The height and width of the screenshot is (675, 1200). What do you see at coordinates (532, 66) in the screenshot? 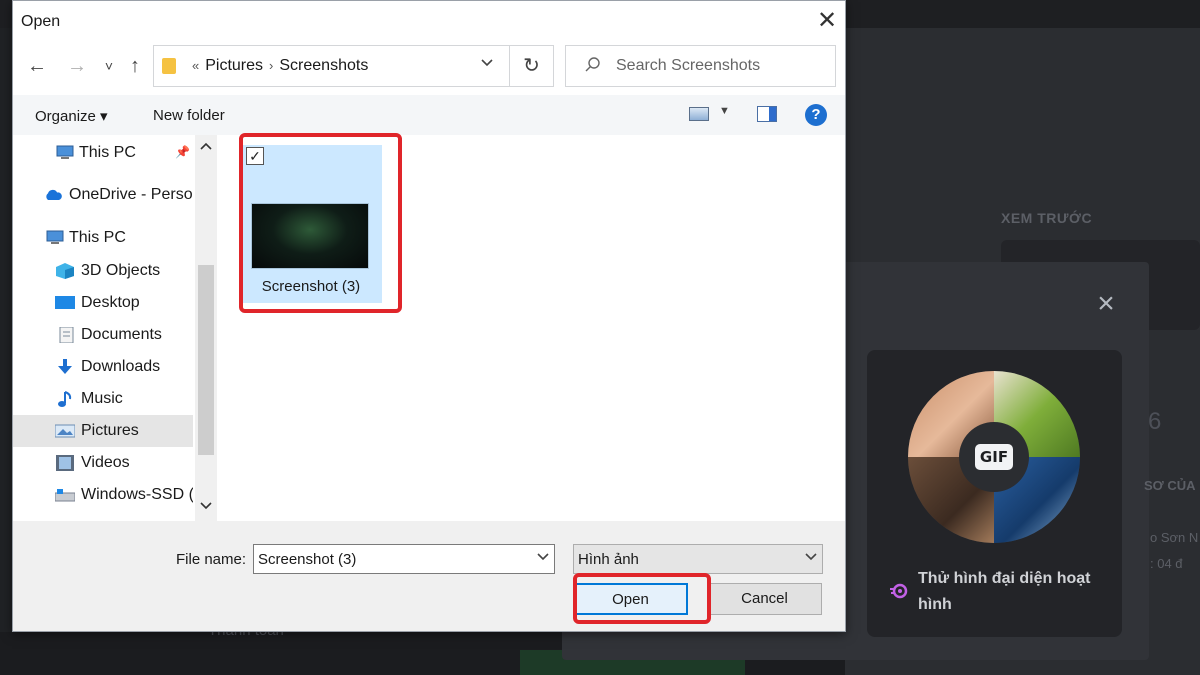
I see `refresh-icon: ↻` at bounding box center [532, 66].